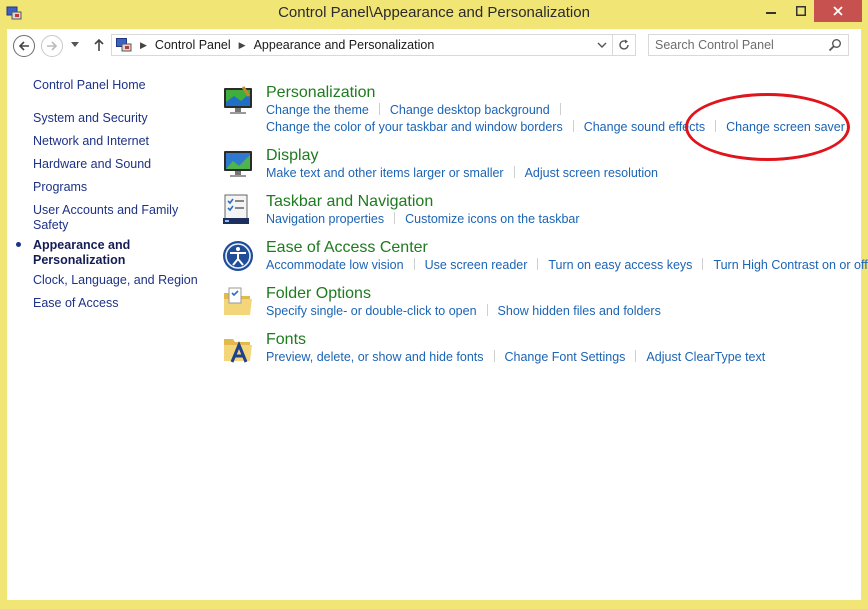 The image size is (868, 609). Describe the element at coordinates (492, 219) in the screenshot. I see `link-customize-taskbar-icons: Customize icons on the taskbar` at that location.